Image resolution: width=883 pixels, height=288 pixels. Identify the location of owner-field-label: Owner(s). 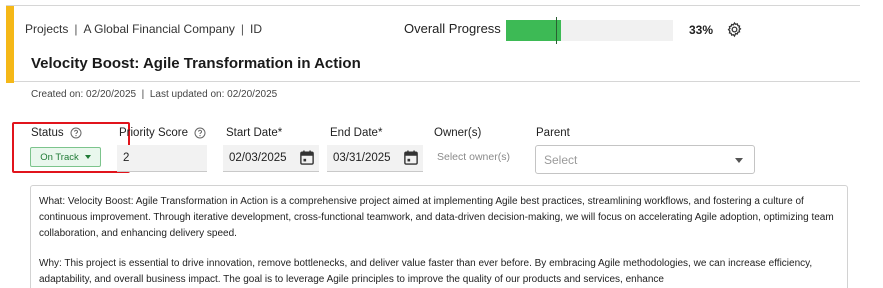
(457, 133).